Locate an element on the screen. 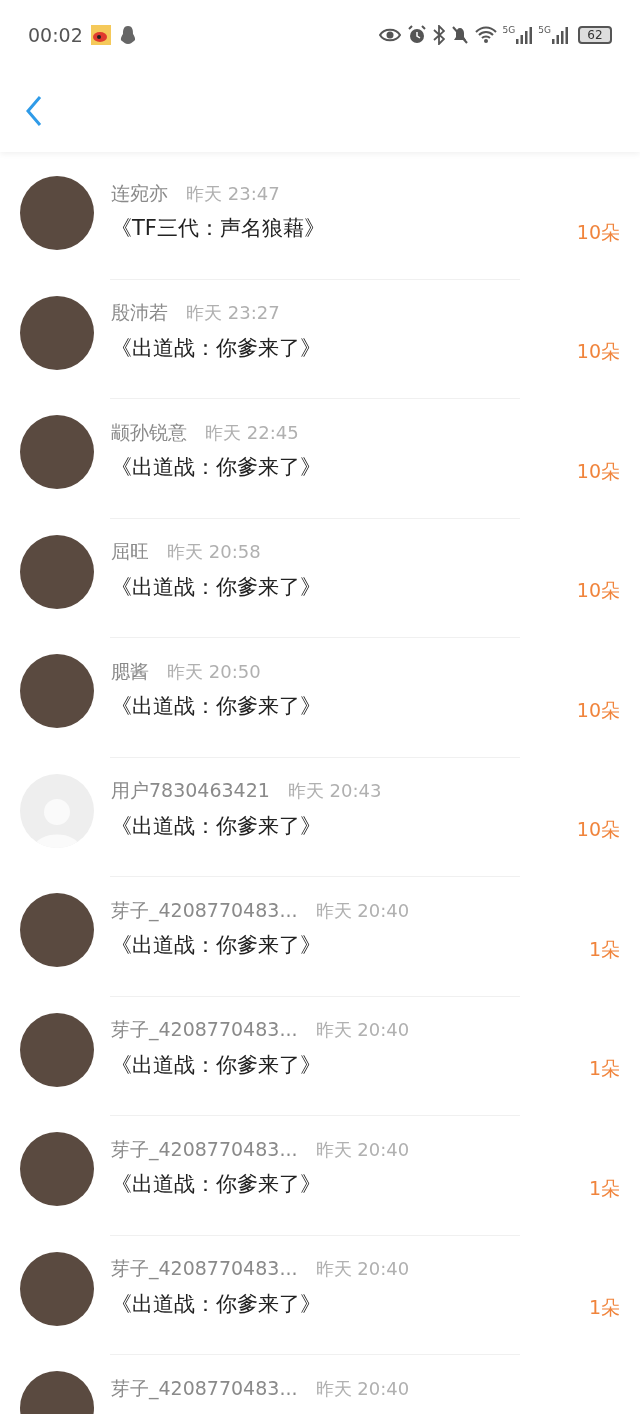 Image resolution: width=640 pixels, height=1414 pixels. battery-indicator: 62 is located at coordinates (595, 35).